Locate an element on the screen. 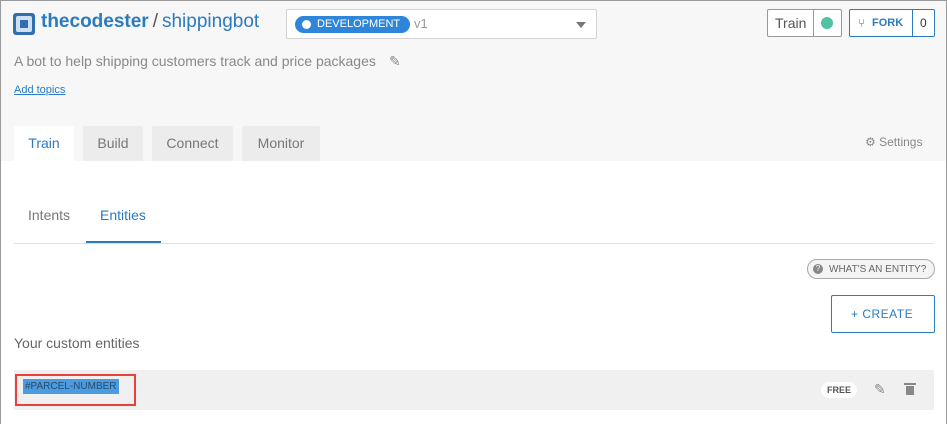 This screenshot has width=947, height=424. tab-monitor: Monitor is located at coordinates (281, 143).